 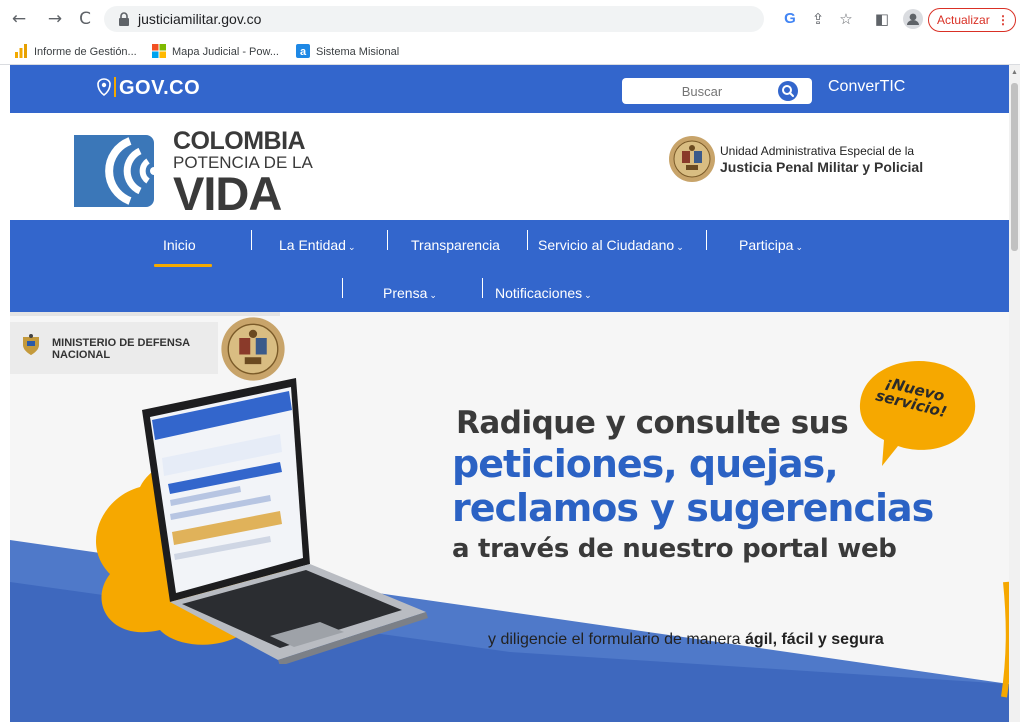 I want to click on ministry-shield-icon, so click(x=31, y=344).